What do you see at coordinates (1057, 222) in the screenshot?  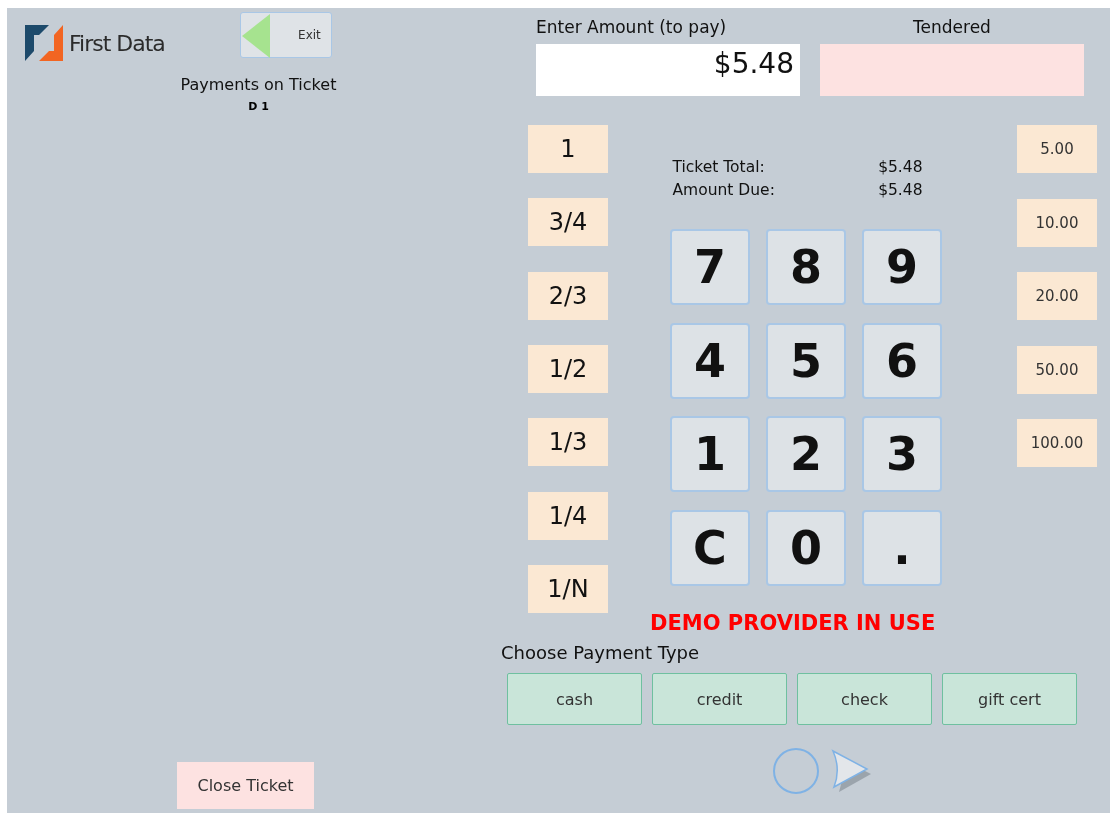 I see `denomination-button: 10.00` at bounding box center [1057, 222].